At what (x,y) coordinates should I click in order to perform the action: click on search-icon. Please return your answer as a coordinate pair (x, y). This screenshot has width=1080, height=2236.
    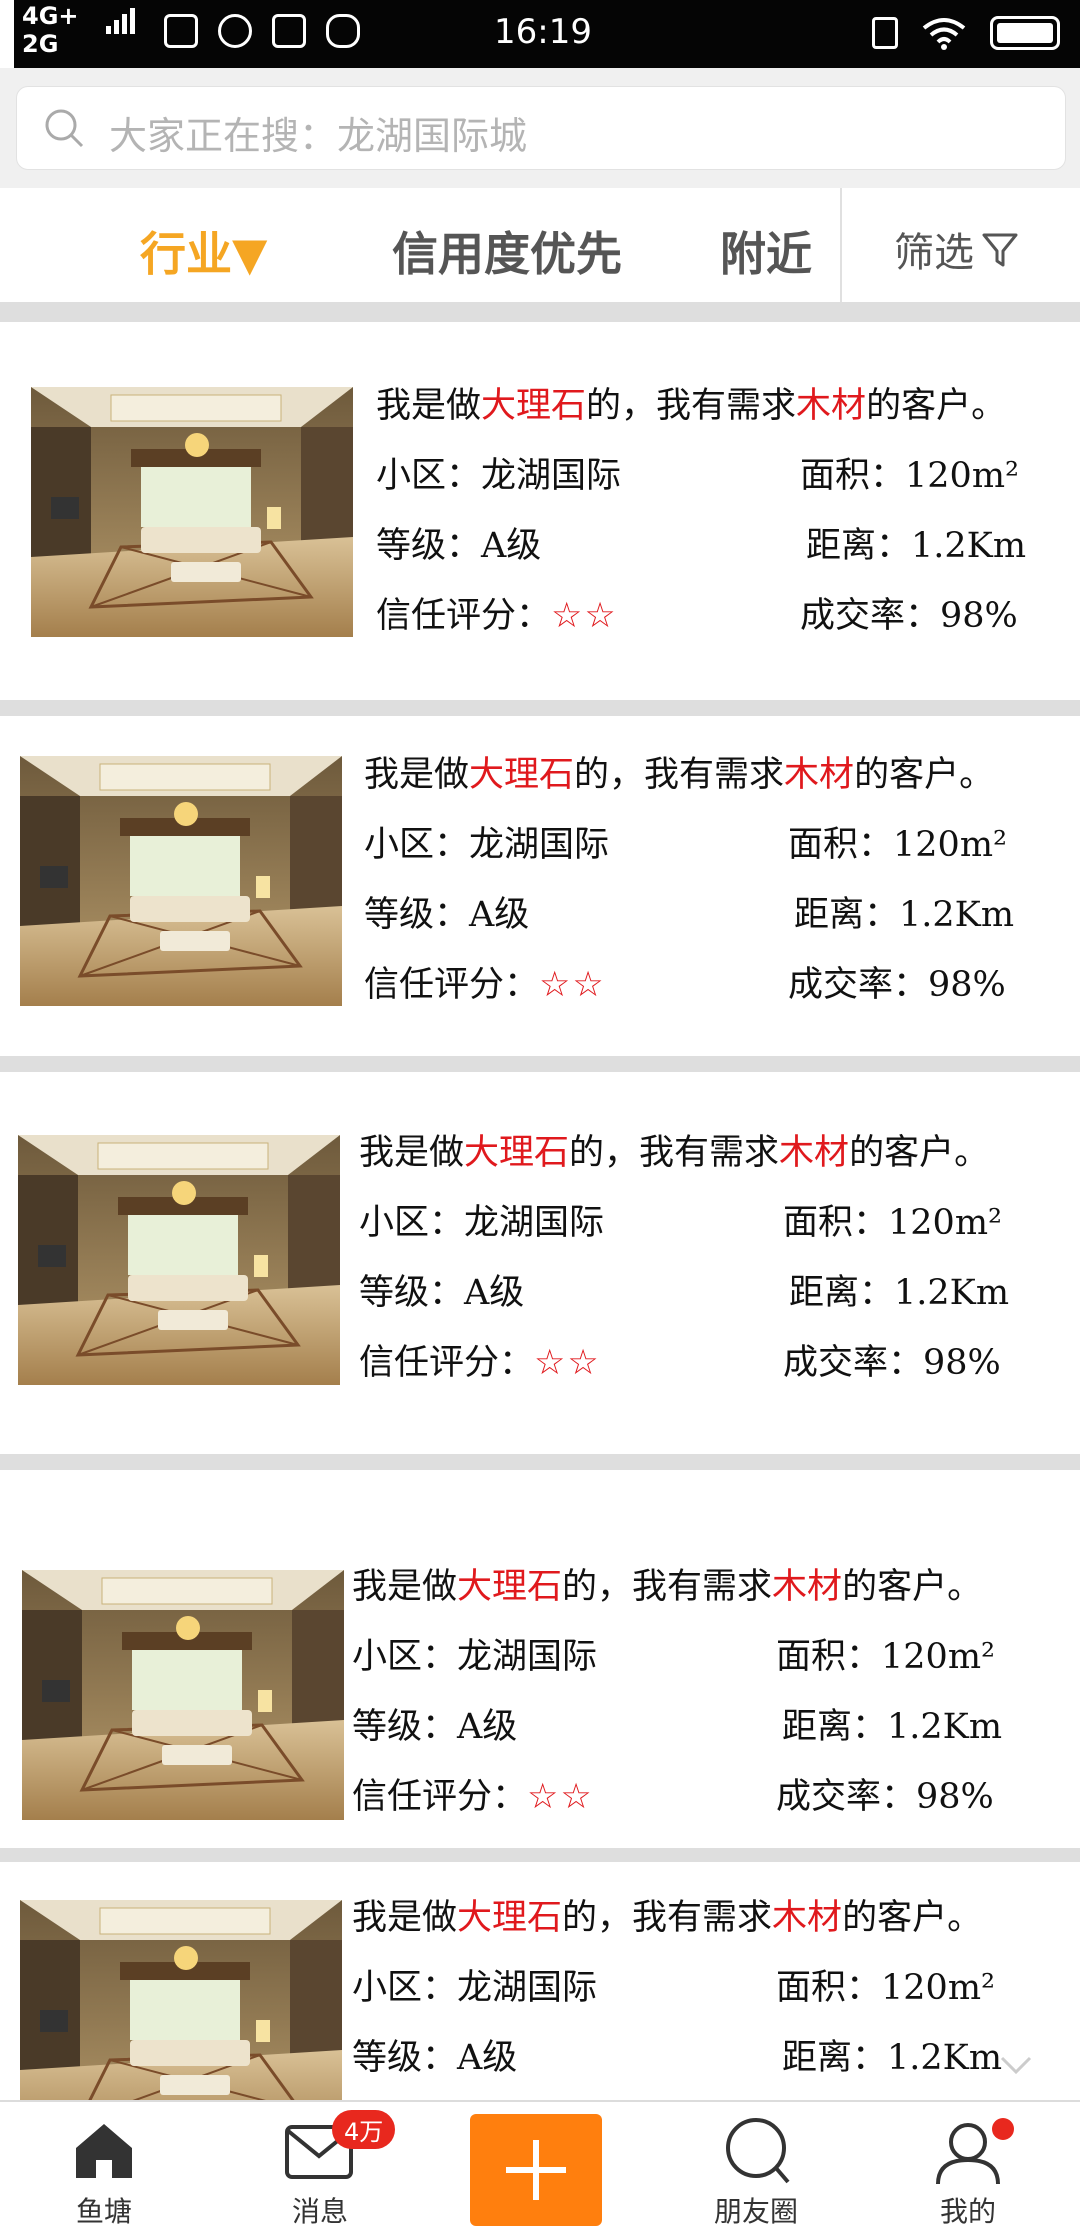
    Looking at the image, I should click on (64, 128).